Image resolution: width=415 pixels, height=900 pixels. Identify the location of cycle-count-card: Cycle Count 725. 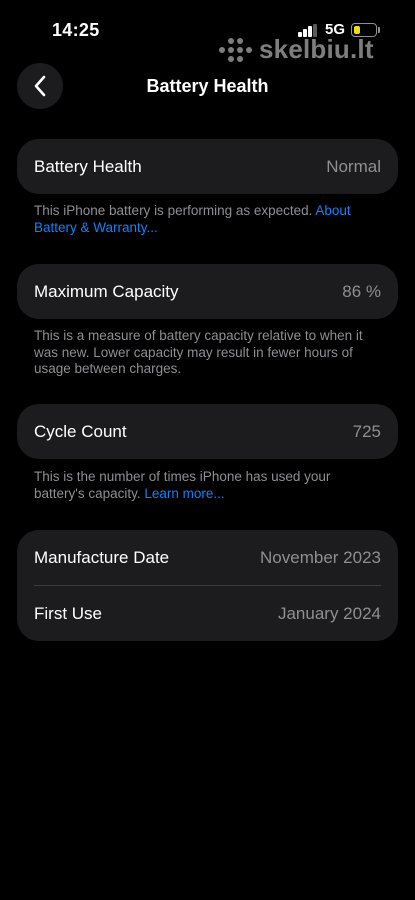
(207, 431).